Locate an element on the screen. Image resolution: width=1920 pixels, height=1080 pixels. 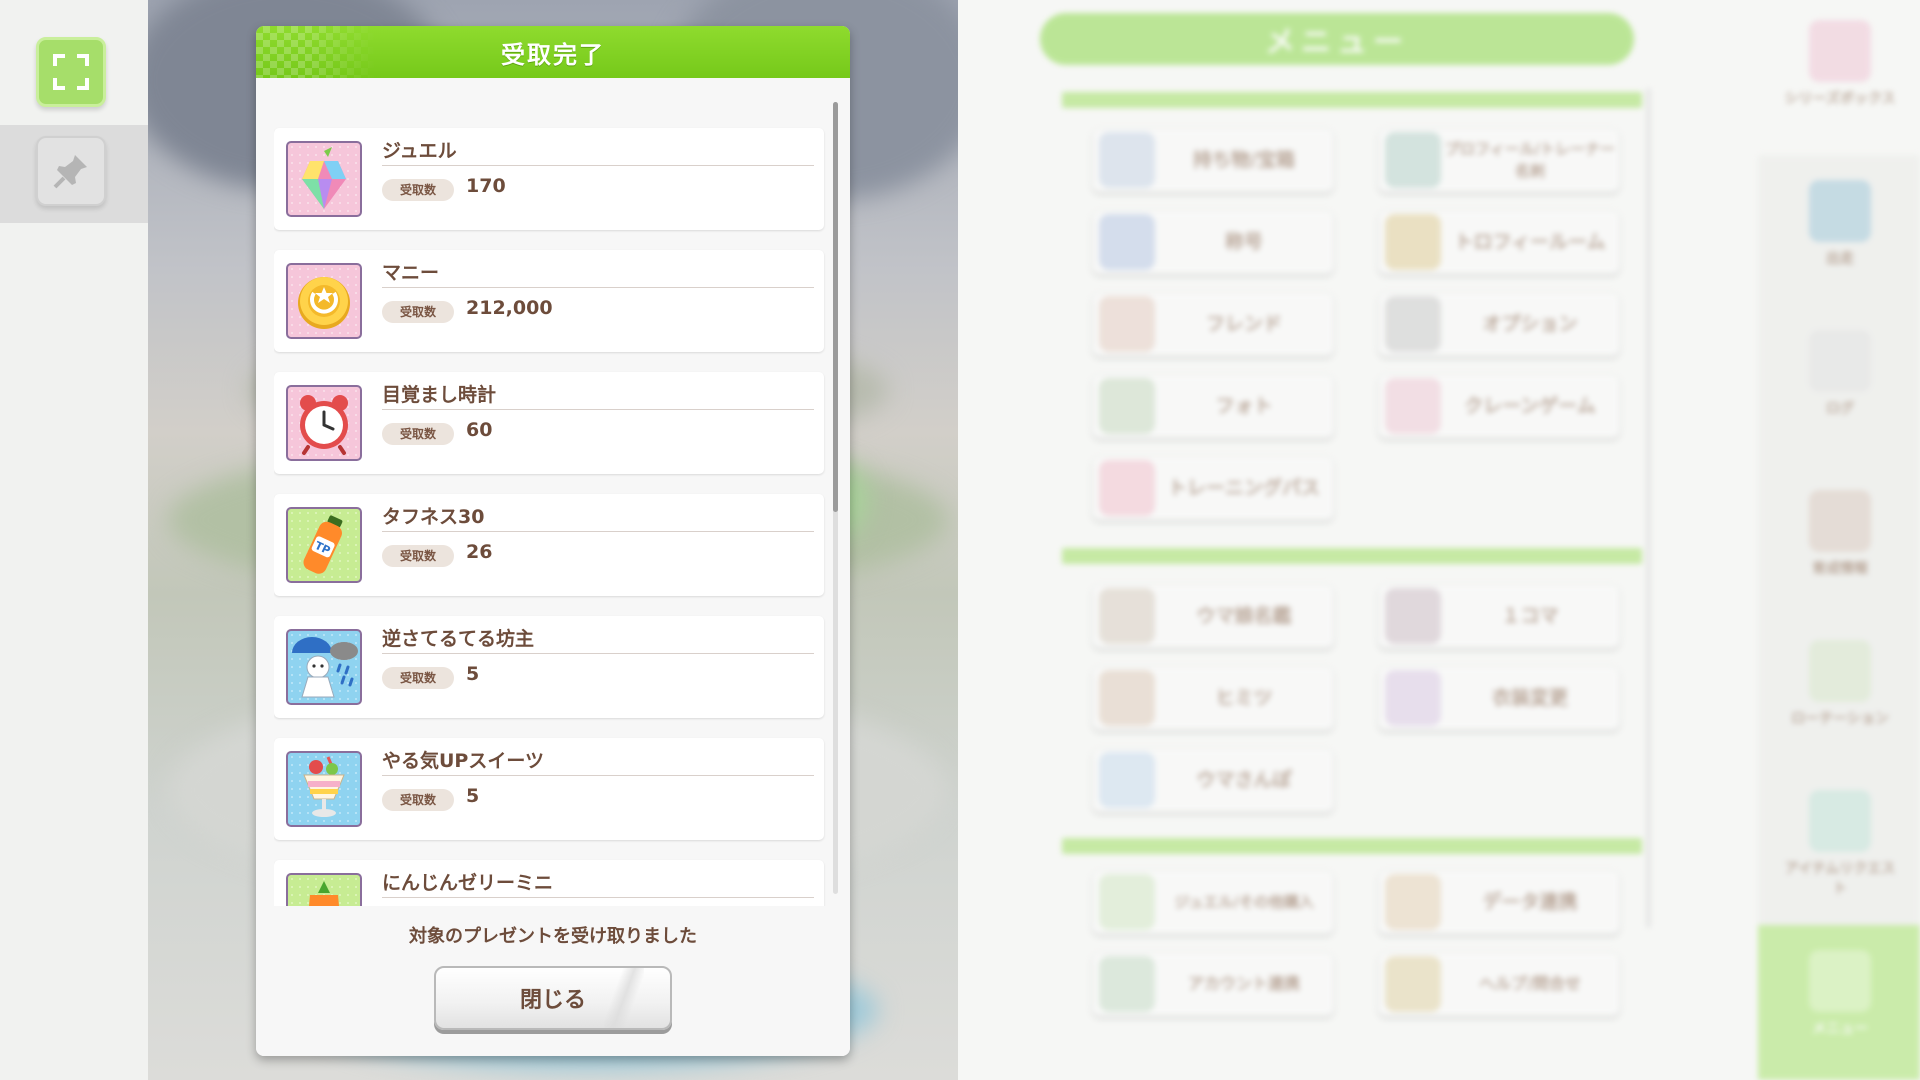
item-quantity: 26 is located at coordinates (479, 552).